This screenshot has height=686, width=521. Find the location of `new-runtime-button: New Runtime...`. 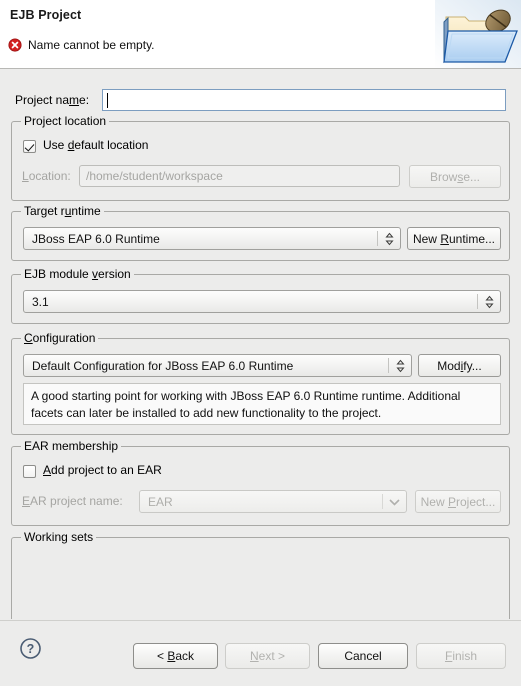

new-runtime-button: New Runtime... is located at coordinates (454, 238).